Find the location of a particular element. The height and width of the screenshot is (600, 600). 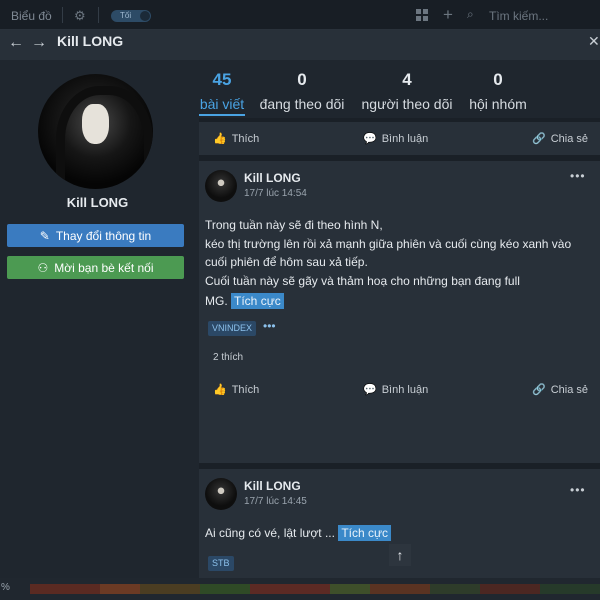

chart-tab: Biểu đồ is located at coordinates (31, 16).